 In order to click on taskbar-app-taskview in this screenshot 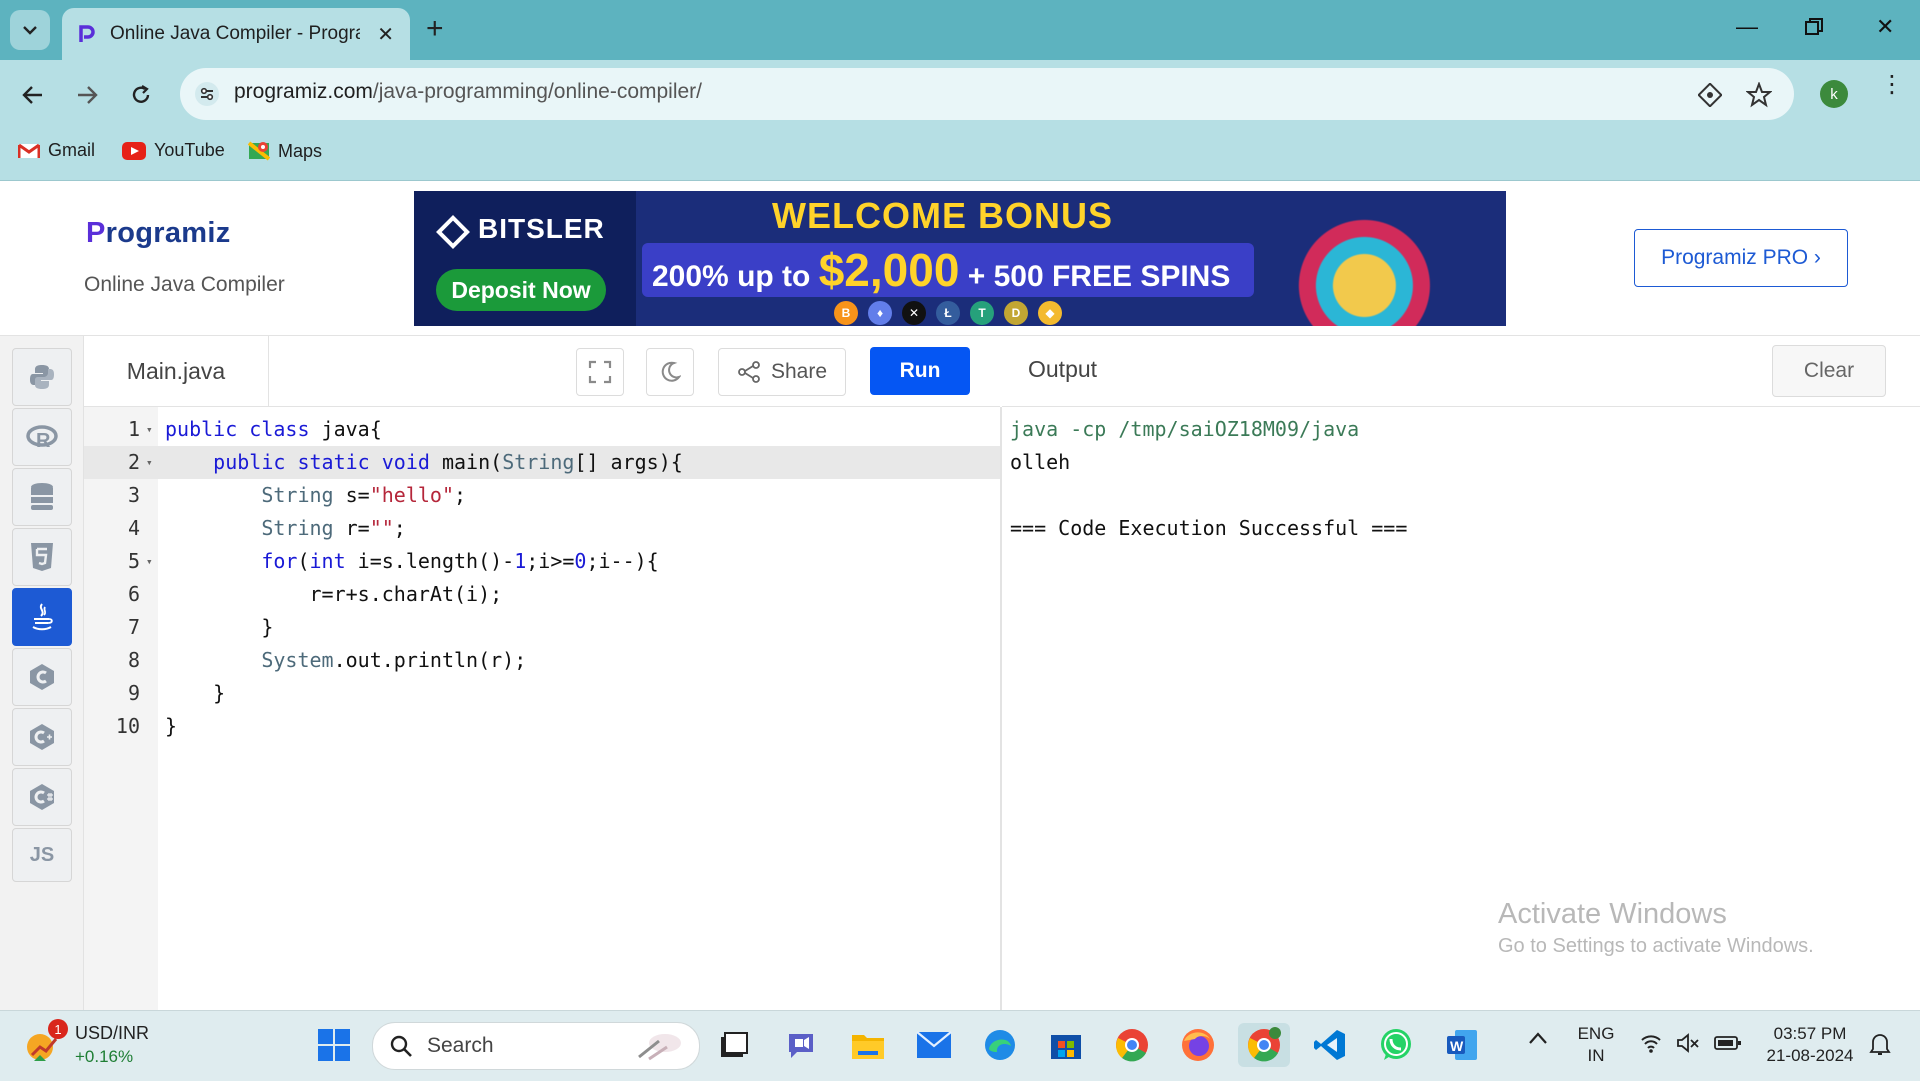, I will do `click(734, 1045)`.